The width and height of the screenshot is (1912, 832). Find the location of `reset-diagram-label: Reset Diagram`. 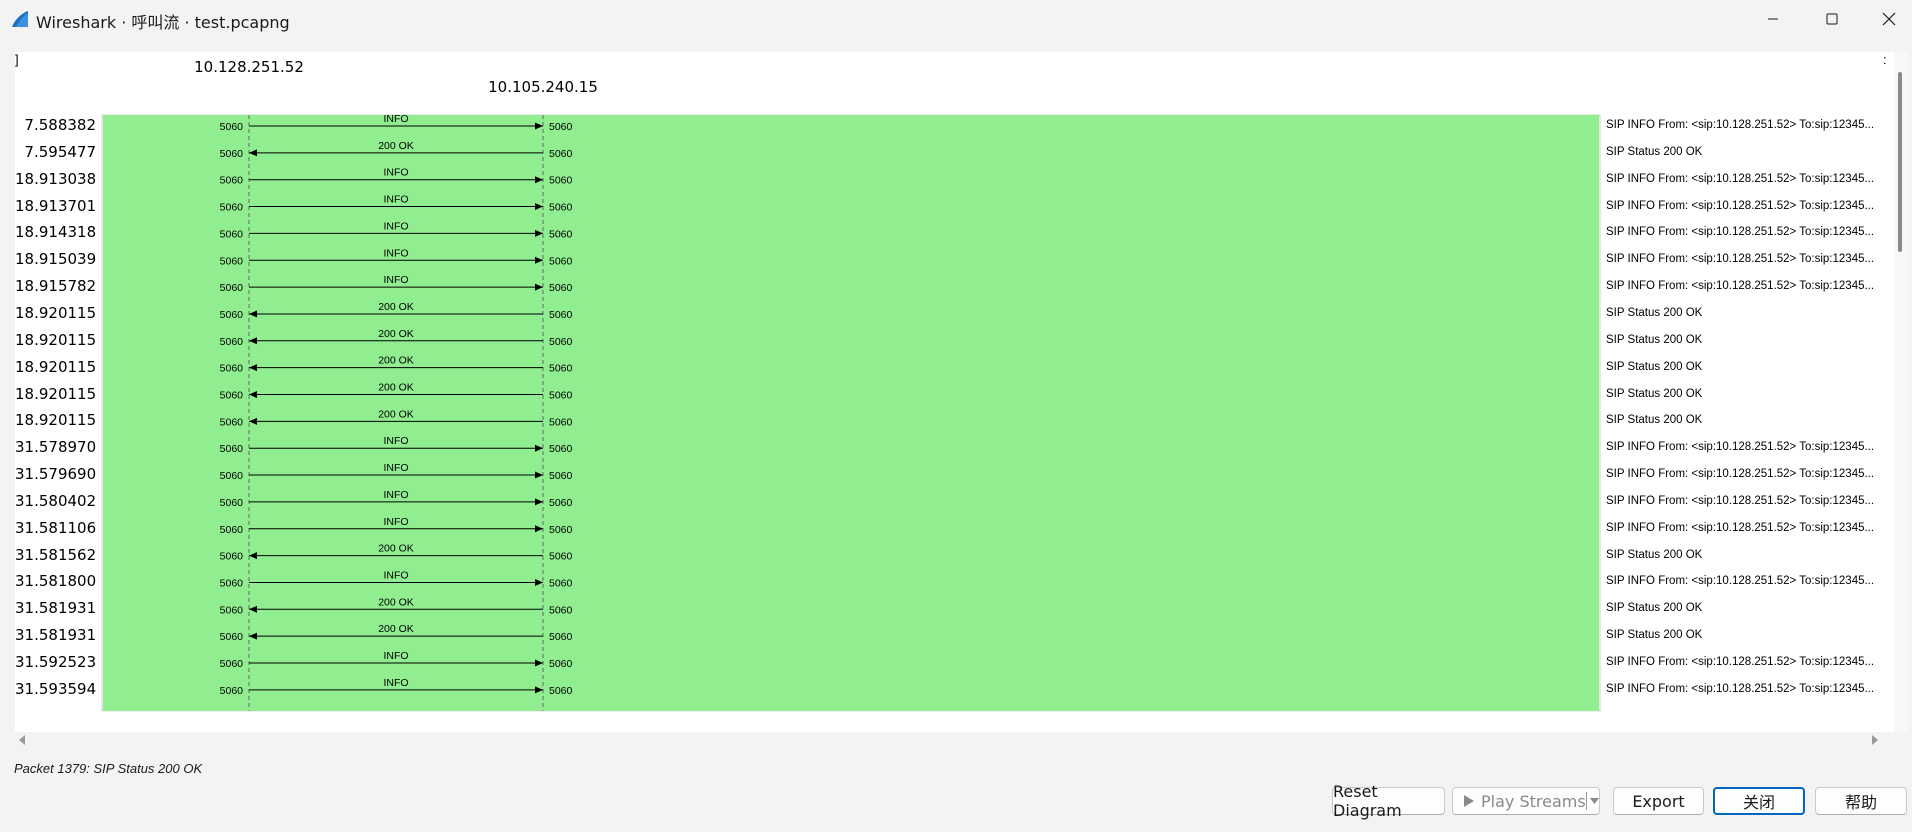

reset-diagram-label: Reset Diagram is located at coordinates (1367, 801).